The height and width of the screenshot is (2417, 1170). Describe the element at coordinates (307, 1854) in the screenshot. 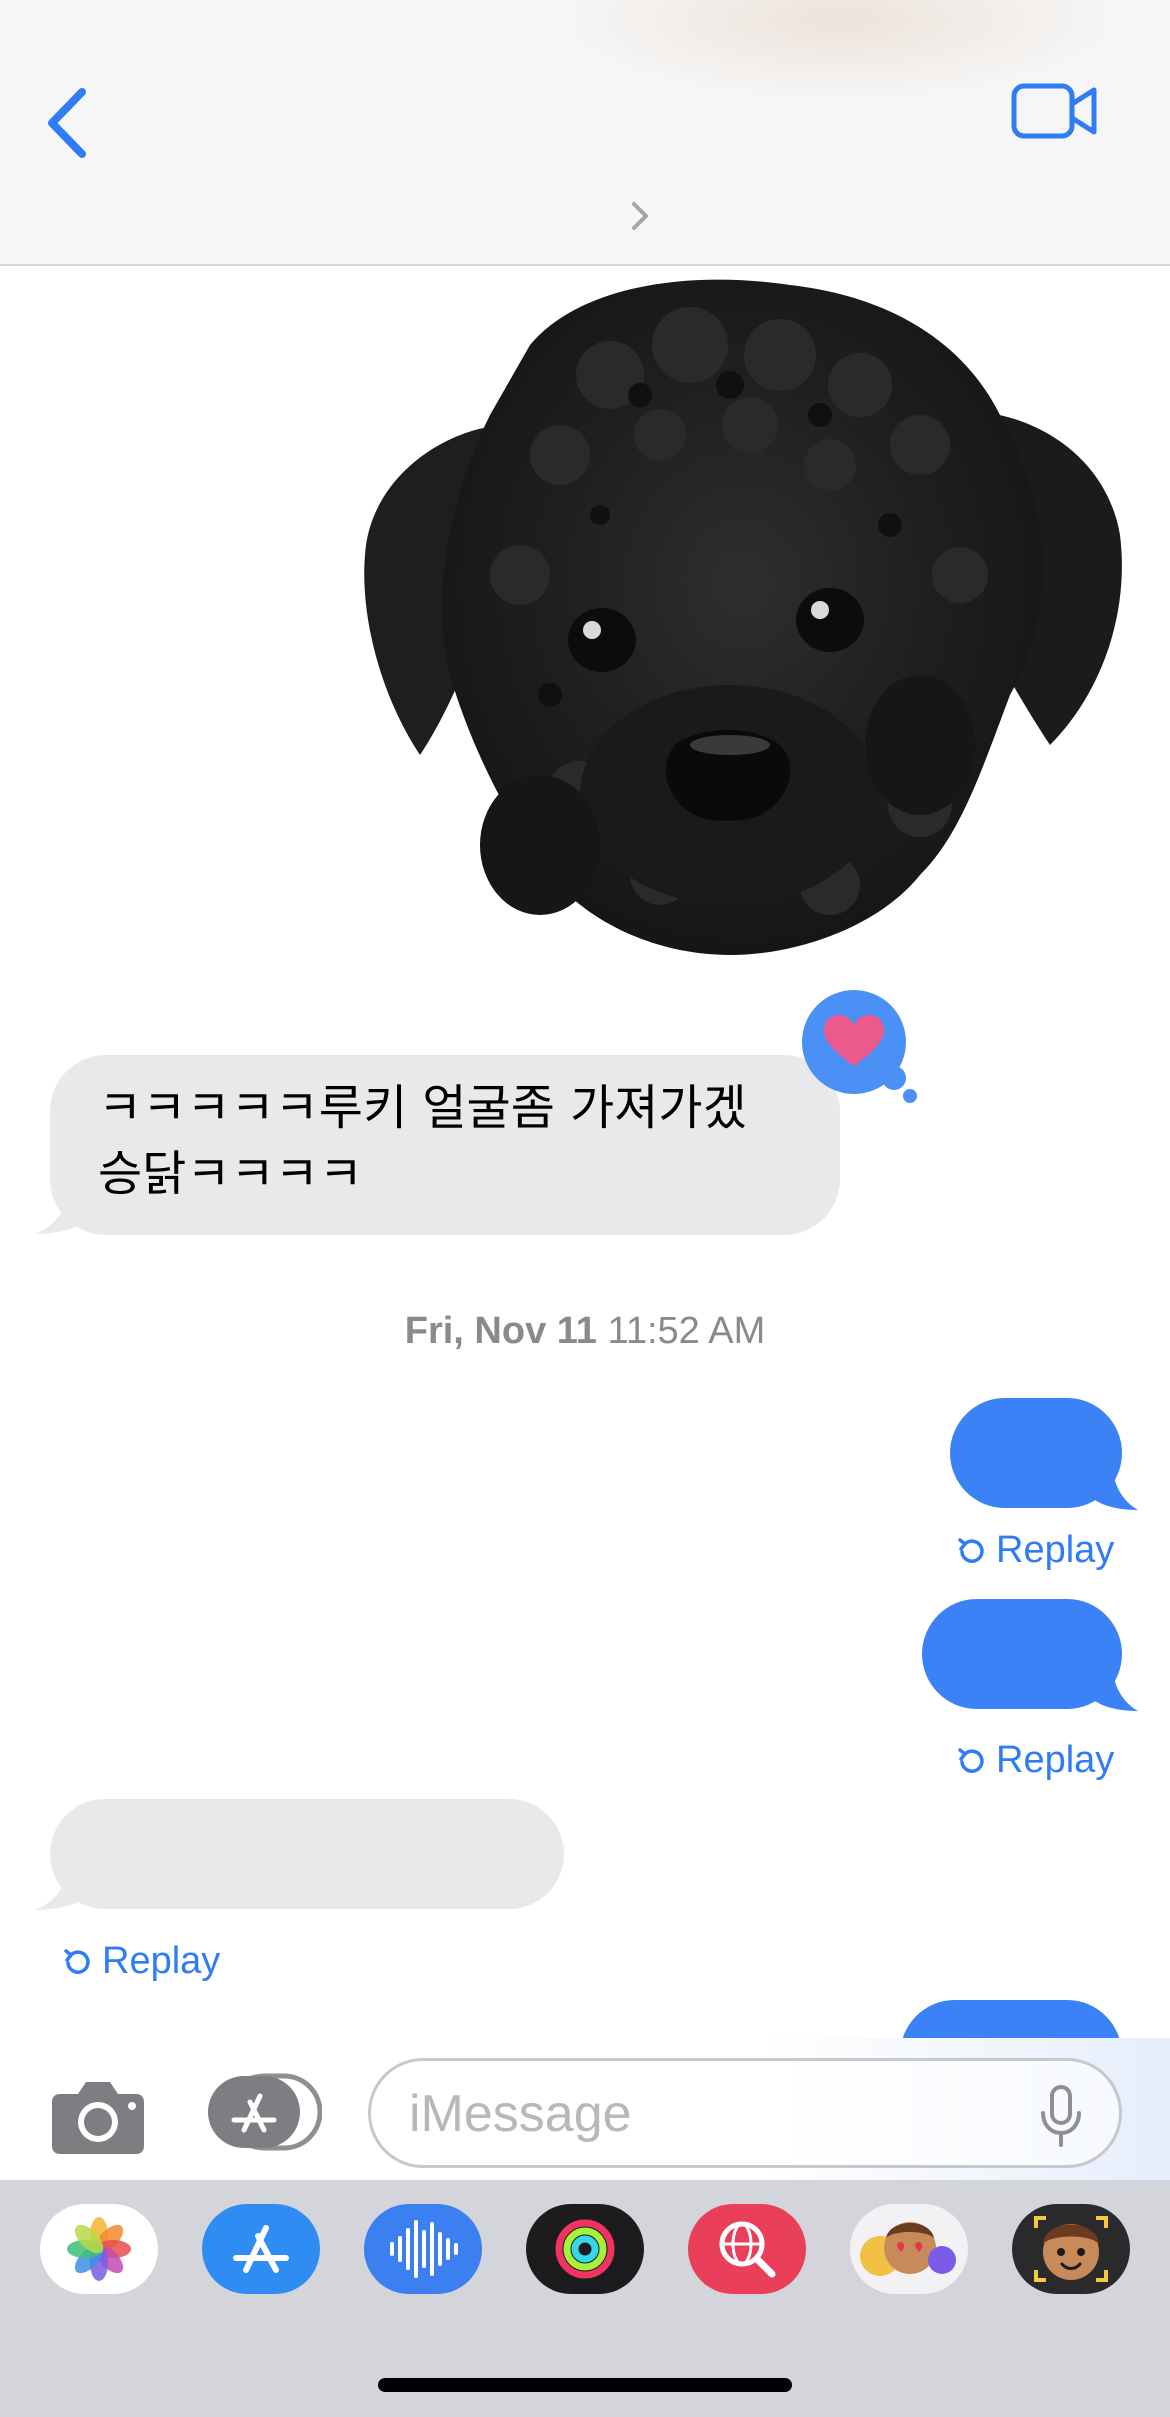

I see `received-audio-message` at that location.